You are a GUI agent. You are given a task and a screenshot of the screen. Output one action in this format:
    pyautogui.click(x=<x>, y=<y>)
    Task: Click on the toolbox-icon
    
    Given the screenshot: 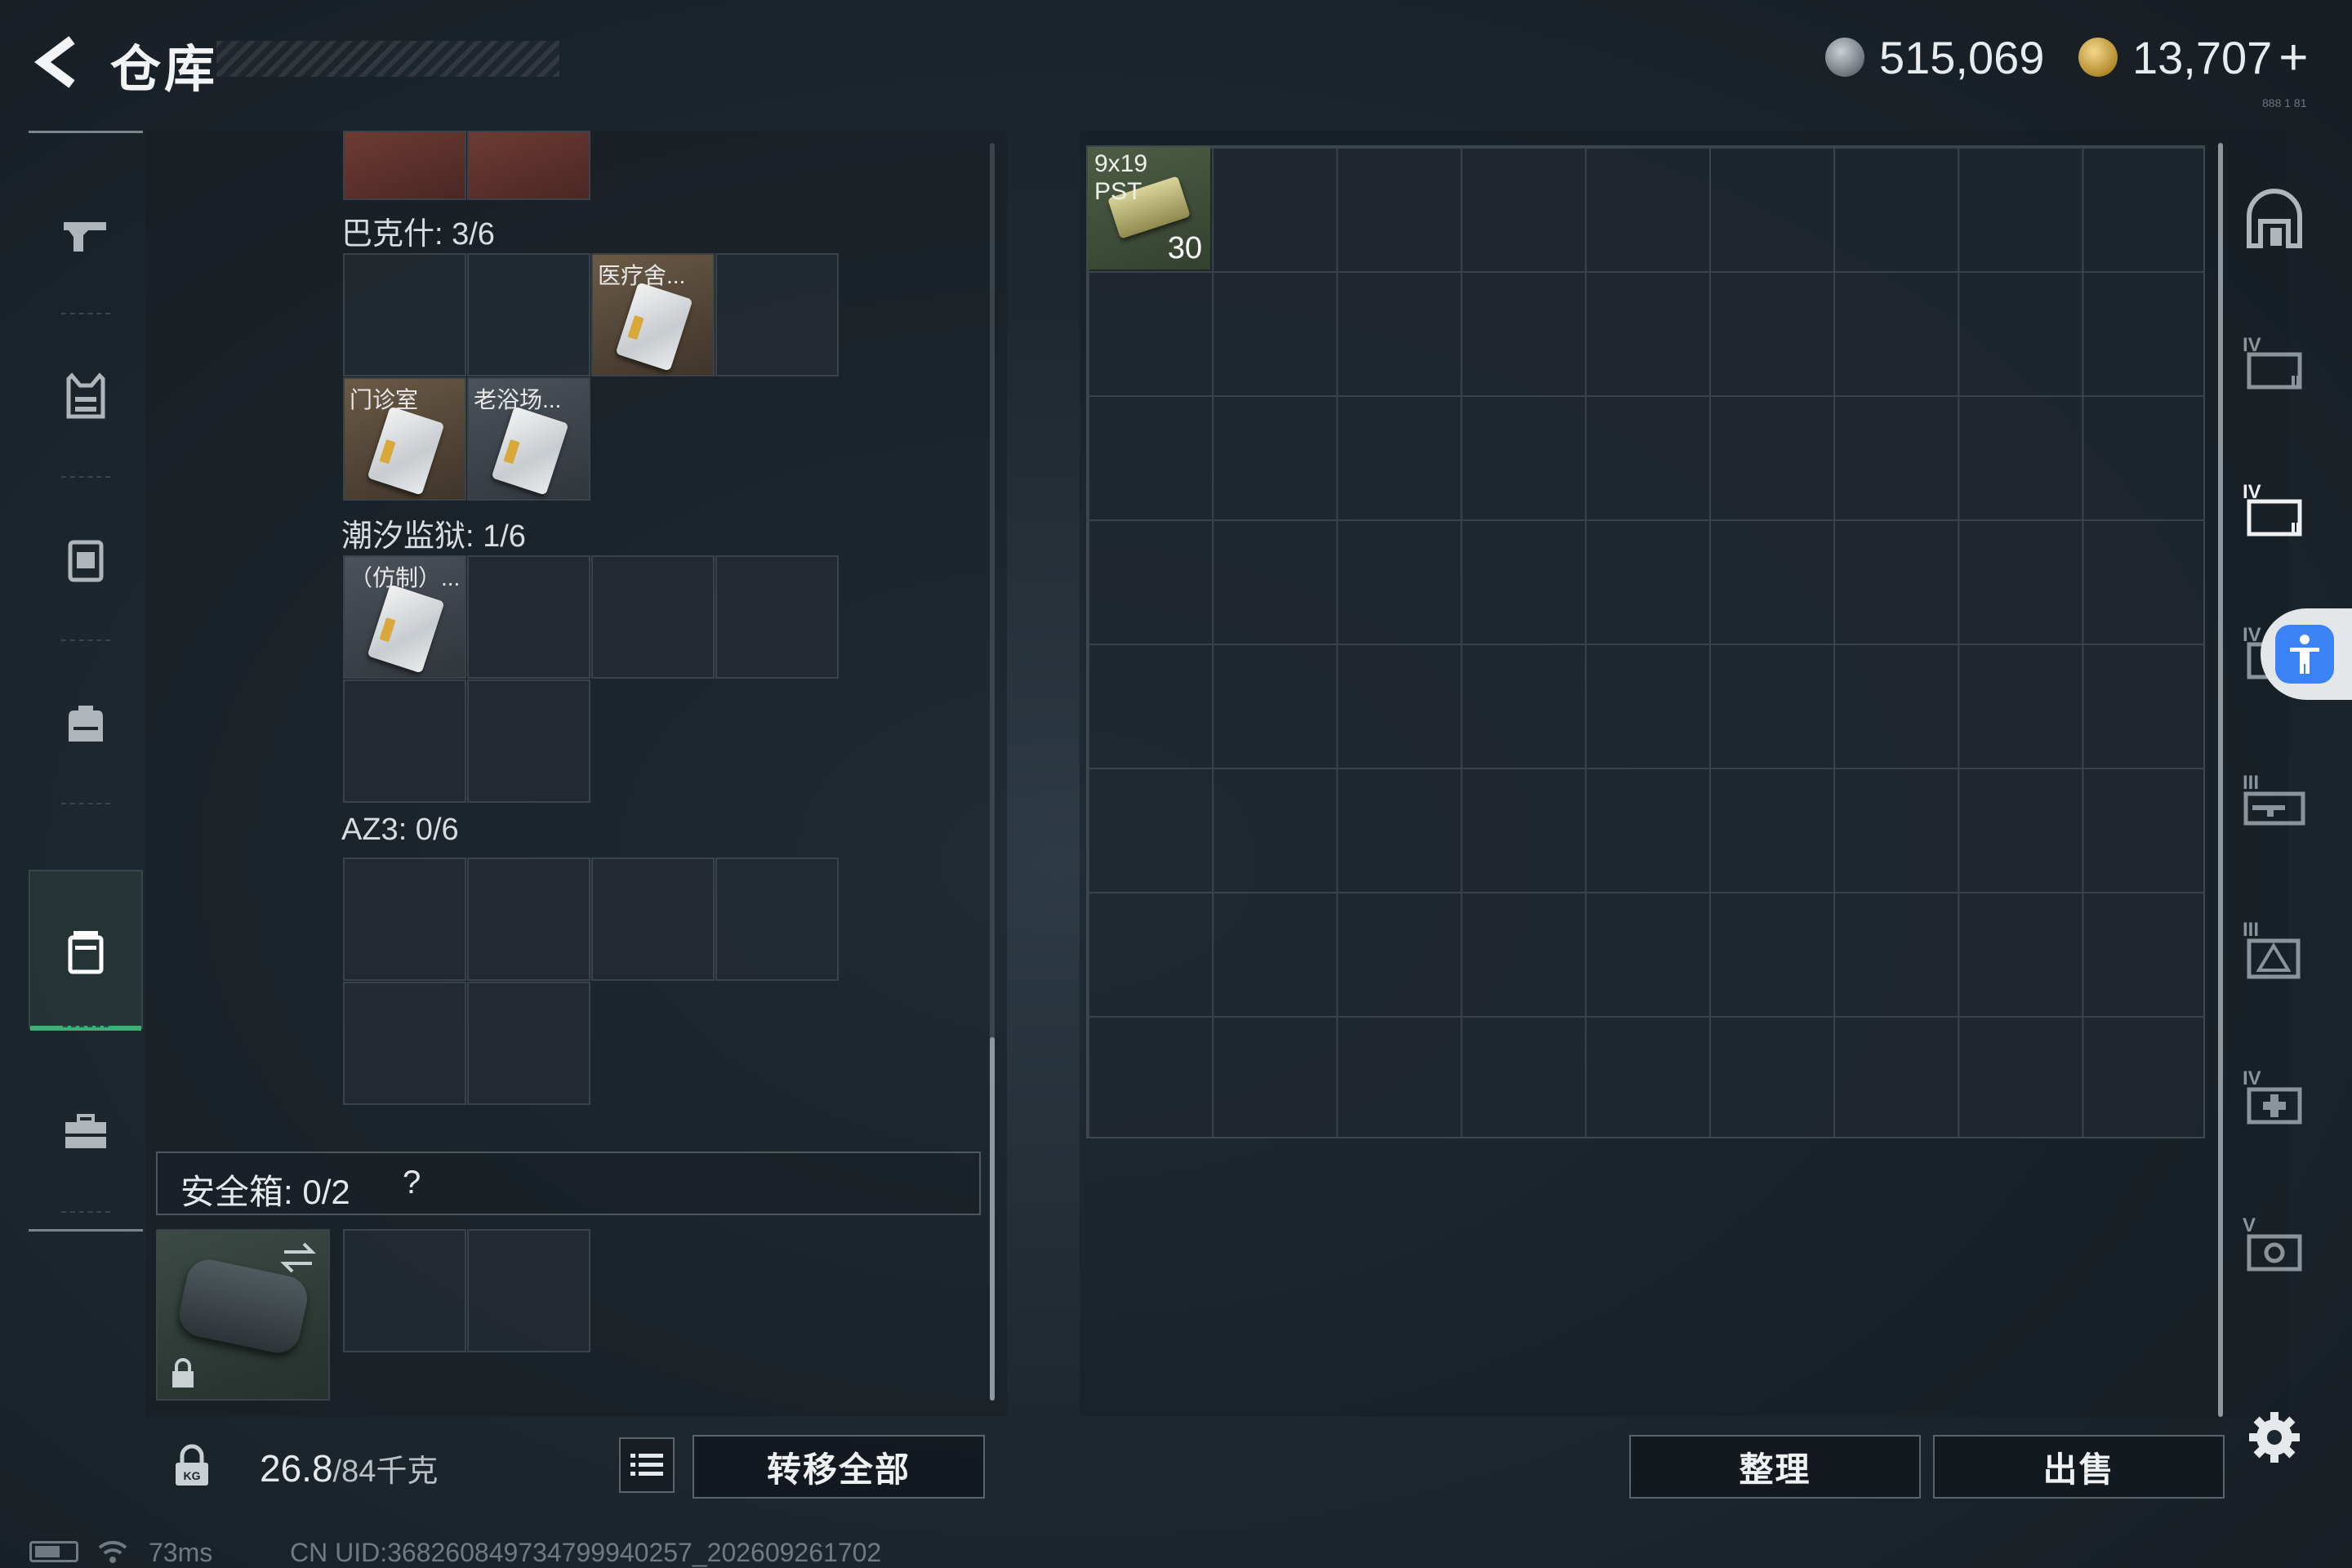 What is the action you would take?
    pyautogui.click(x=85, y=1131)
    